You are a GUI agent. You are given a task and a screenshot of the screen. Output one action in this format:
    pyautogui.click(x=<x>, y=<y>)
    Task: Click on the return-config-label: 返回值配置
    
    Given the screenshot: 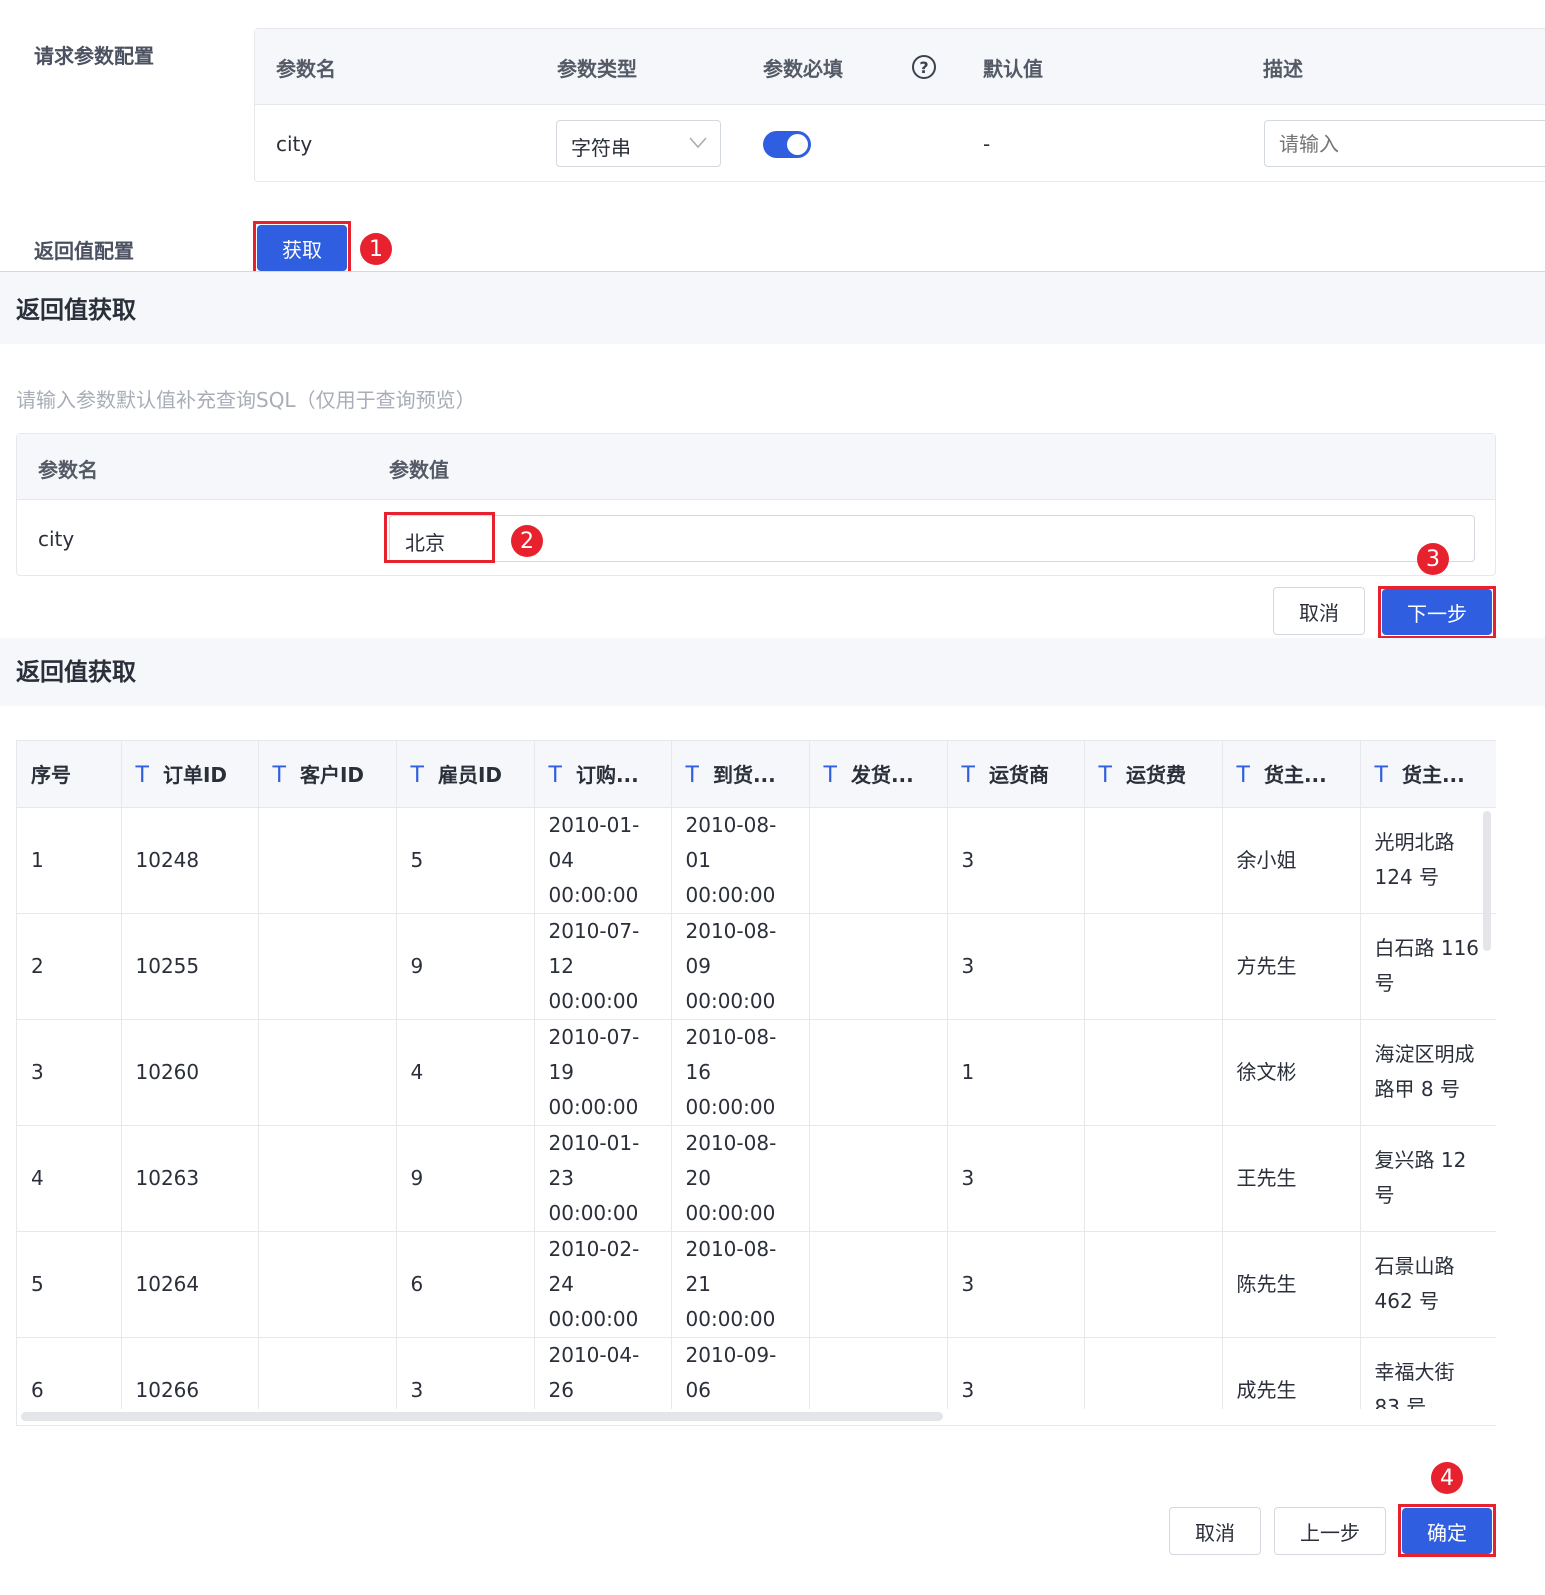 What is the action you would take?
    pyautogui.click(x=84, y=251)
    